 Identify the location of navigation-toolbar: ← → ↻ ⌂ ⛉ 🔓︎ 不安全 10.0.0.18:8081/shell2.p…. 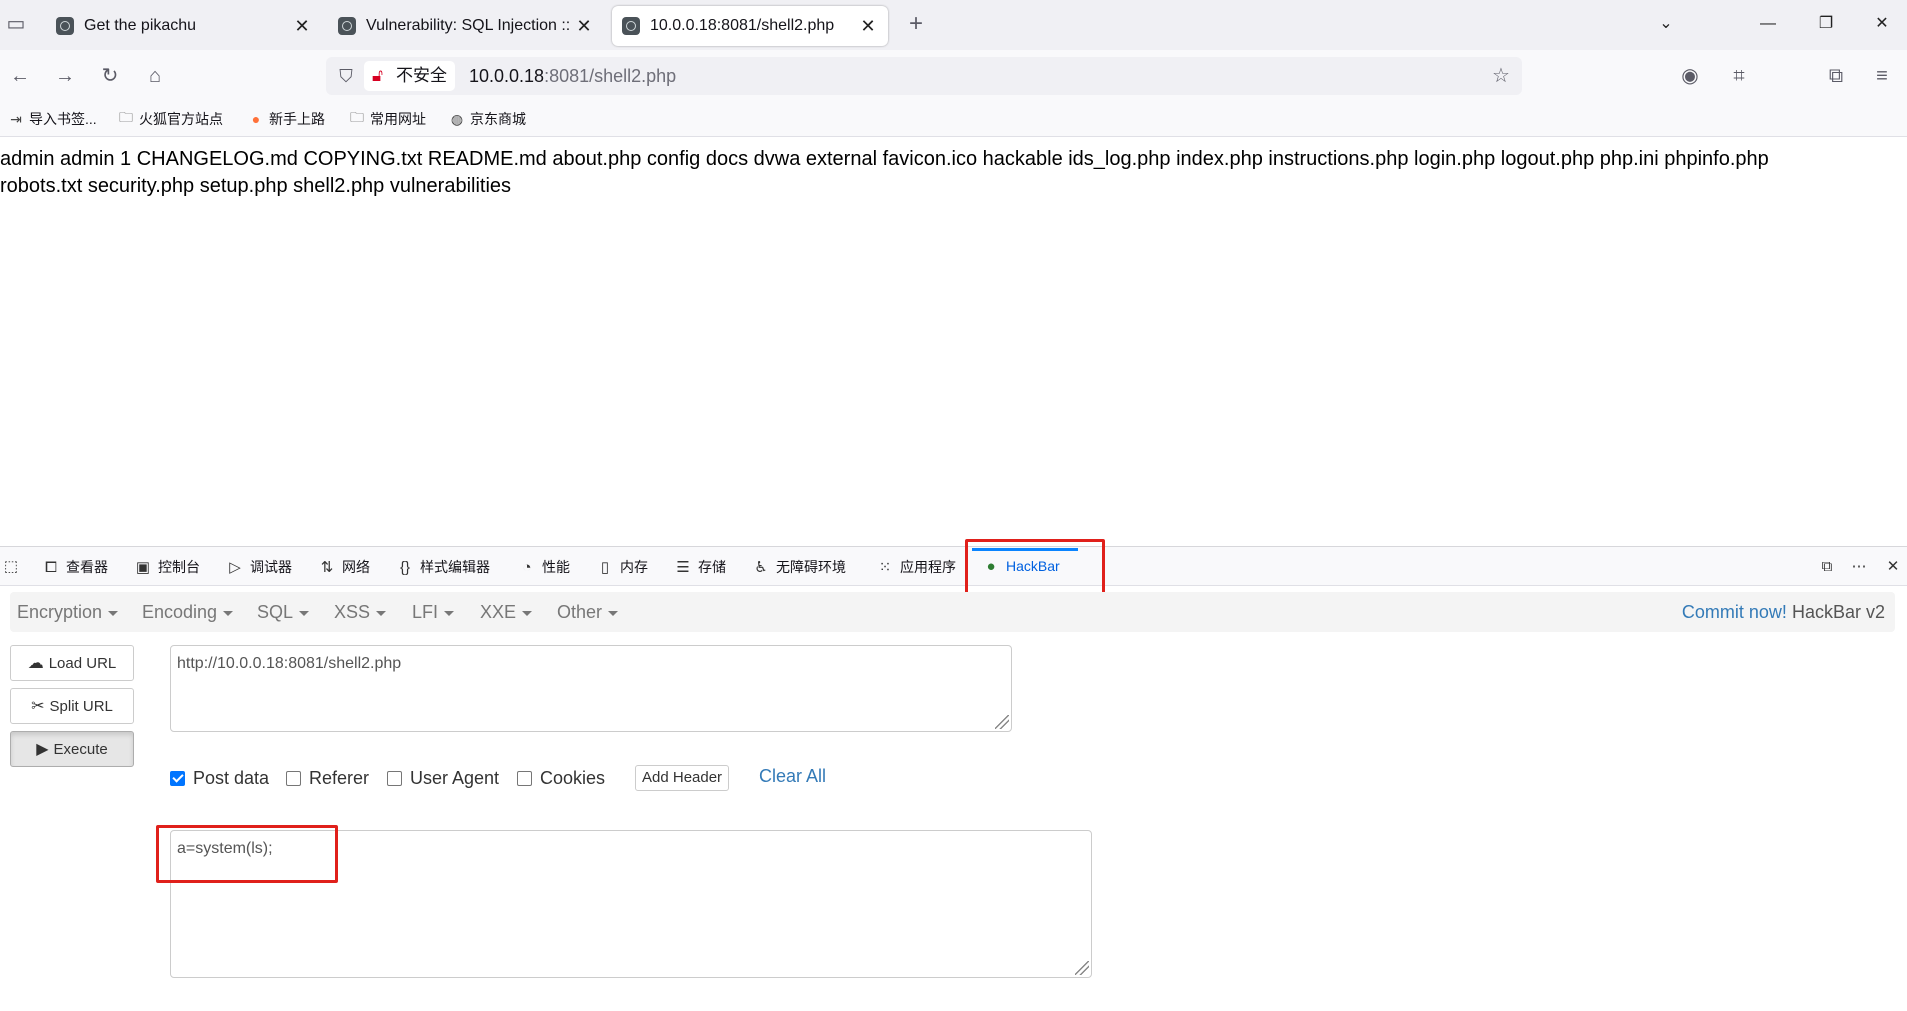
(953, 76).